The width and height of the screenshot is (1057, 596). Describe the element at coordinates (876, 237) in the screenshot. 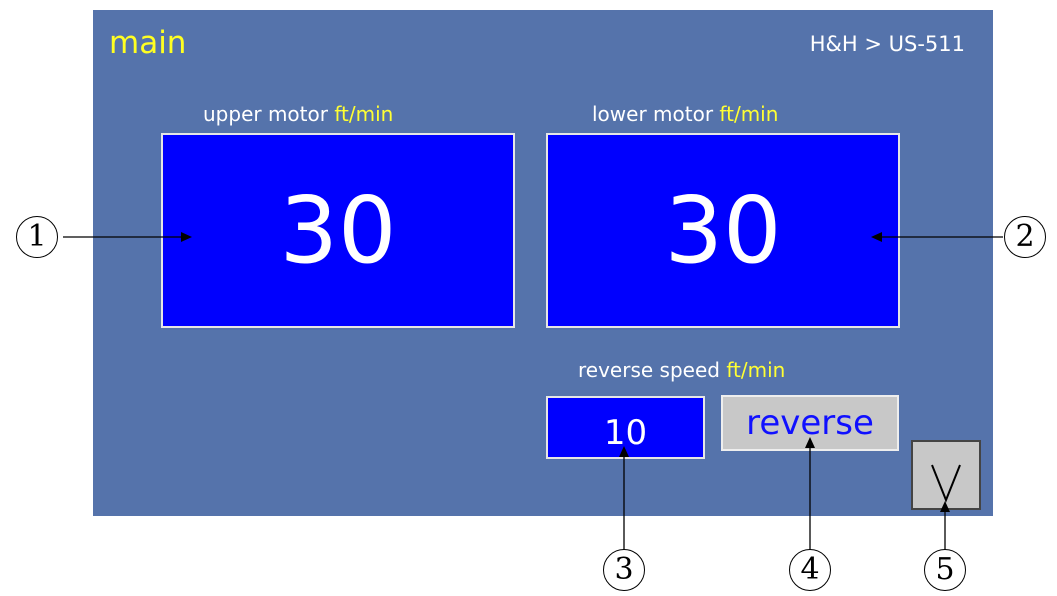

I see `callout-2-arrow` at that location.